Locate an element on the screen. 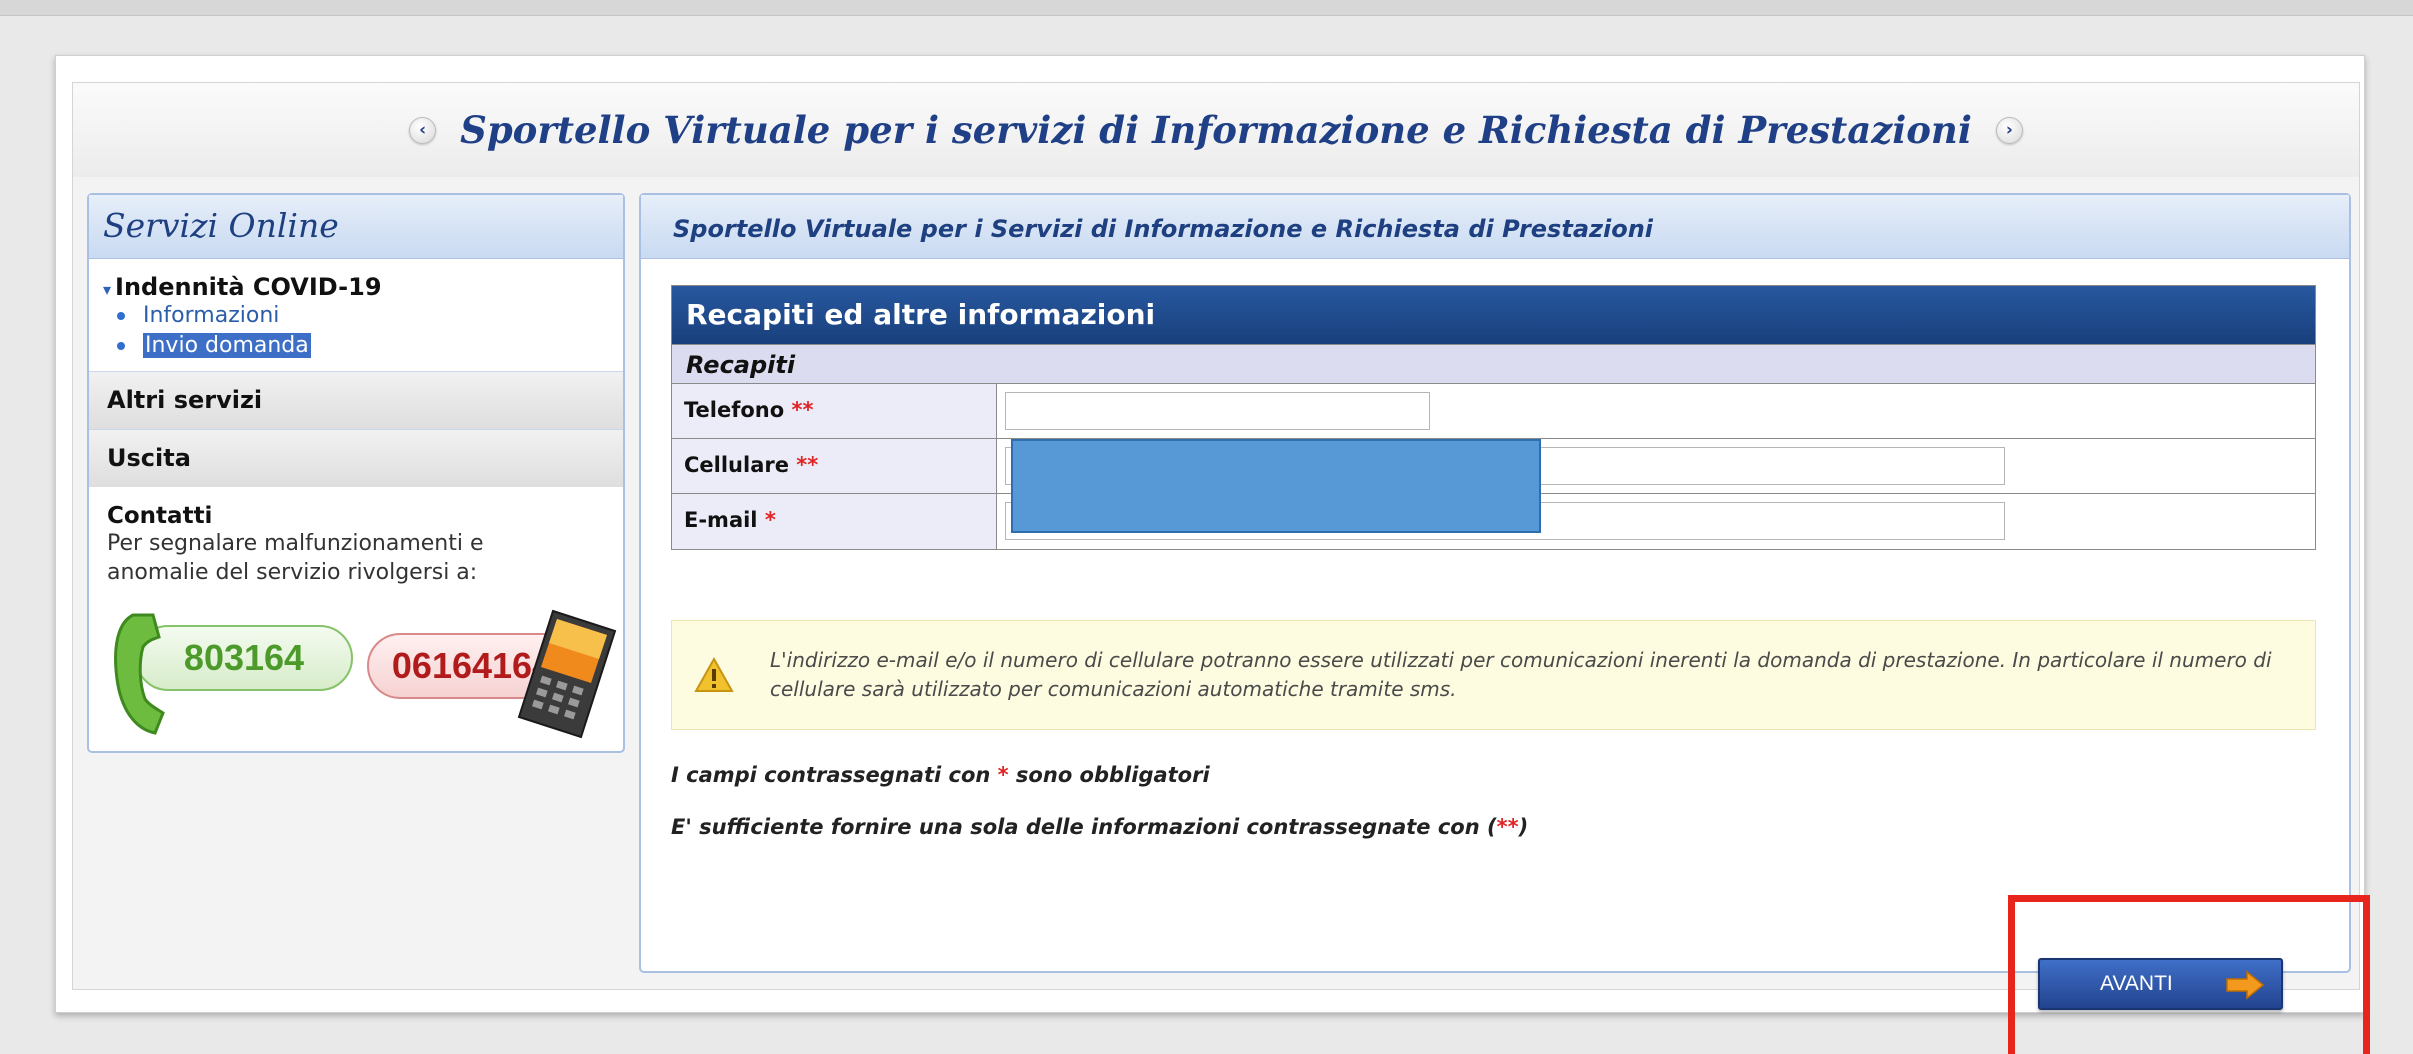 This screenshot has height=1054, width=2413. telefono-input is located at coordinates (1217, 411).